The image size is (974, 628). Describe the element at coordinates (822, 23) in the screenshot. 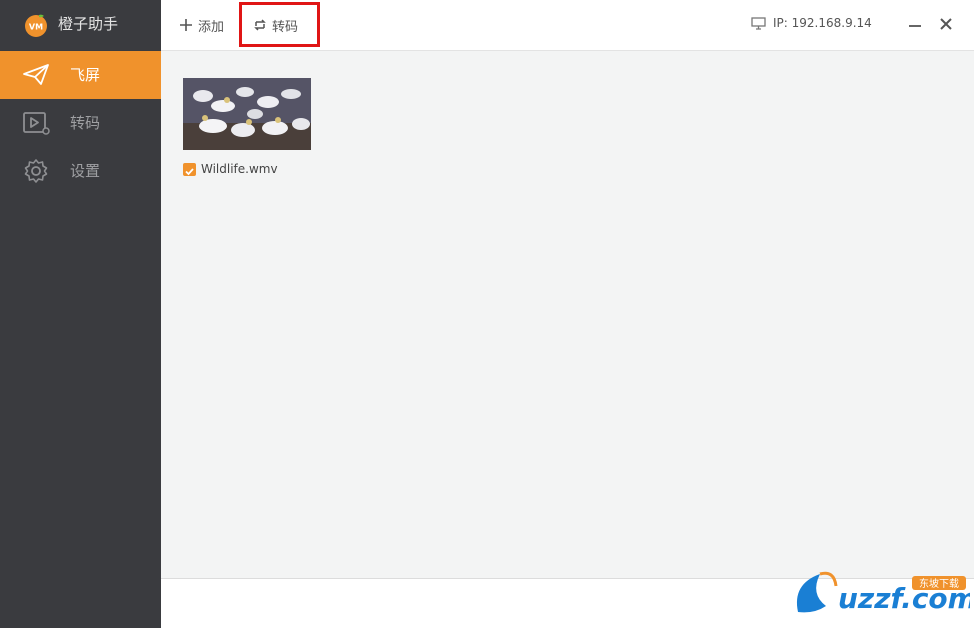

I see `ip-address: IP: 192.168.9.14` at that location.